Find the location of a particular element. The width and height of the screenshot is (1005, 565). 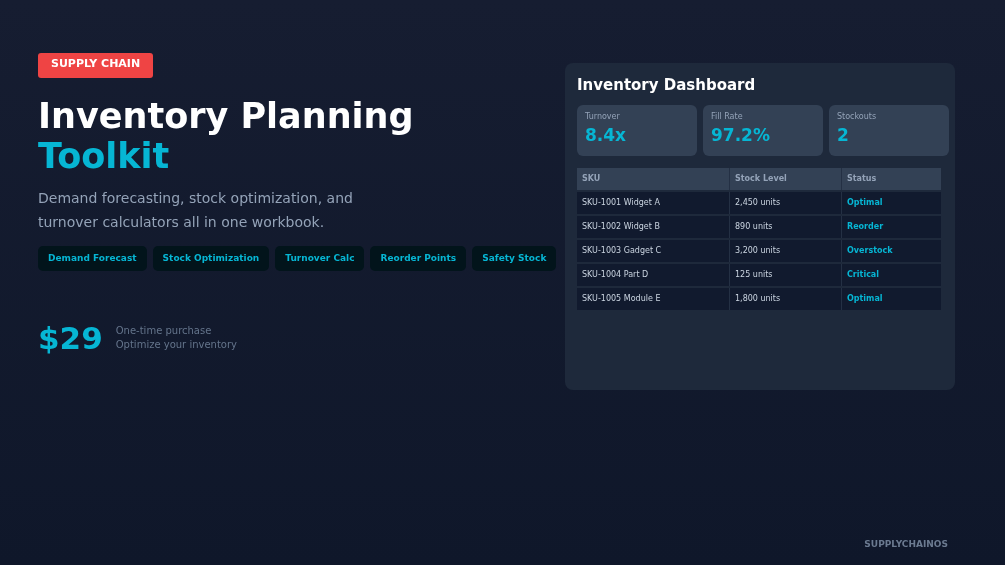

brand-name: SUPPLYCHAINOS is located at coordinates (906, 544).